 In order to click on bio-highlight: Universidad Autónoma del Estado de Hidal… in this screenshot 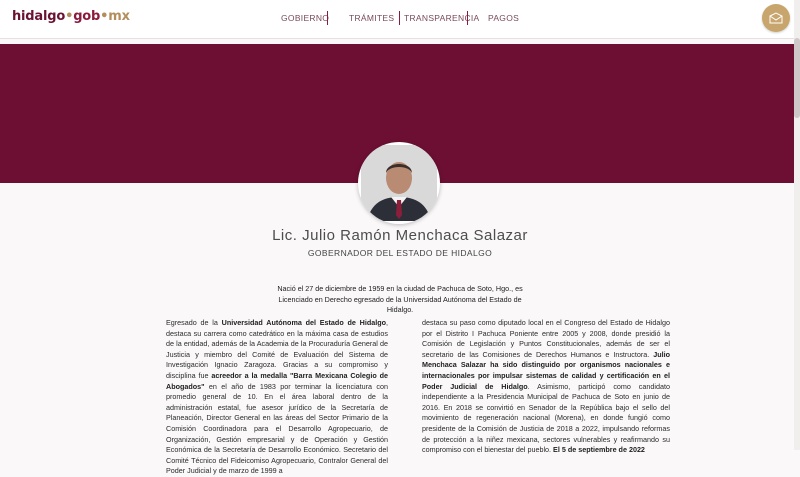, I will do `click(303, 322)`.